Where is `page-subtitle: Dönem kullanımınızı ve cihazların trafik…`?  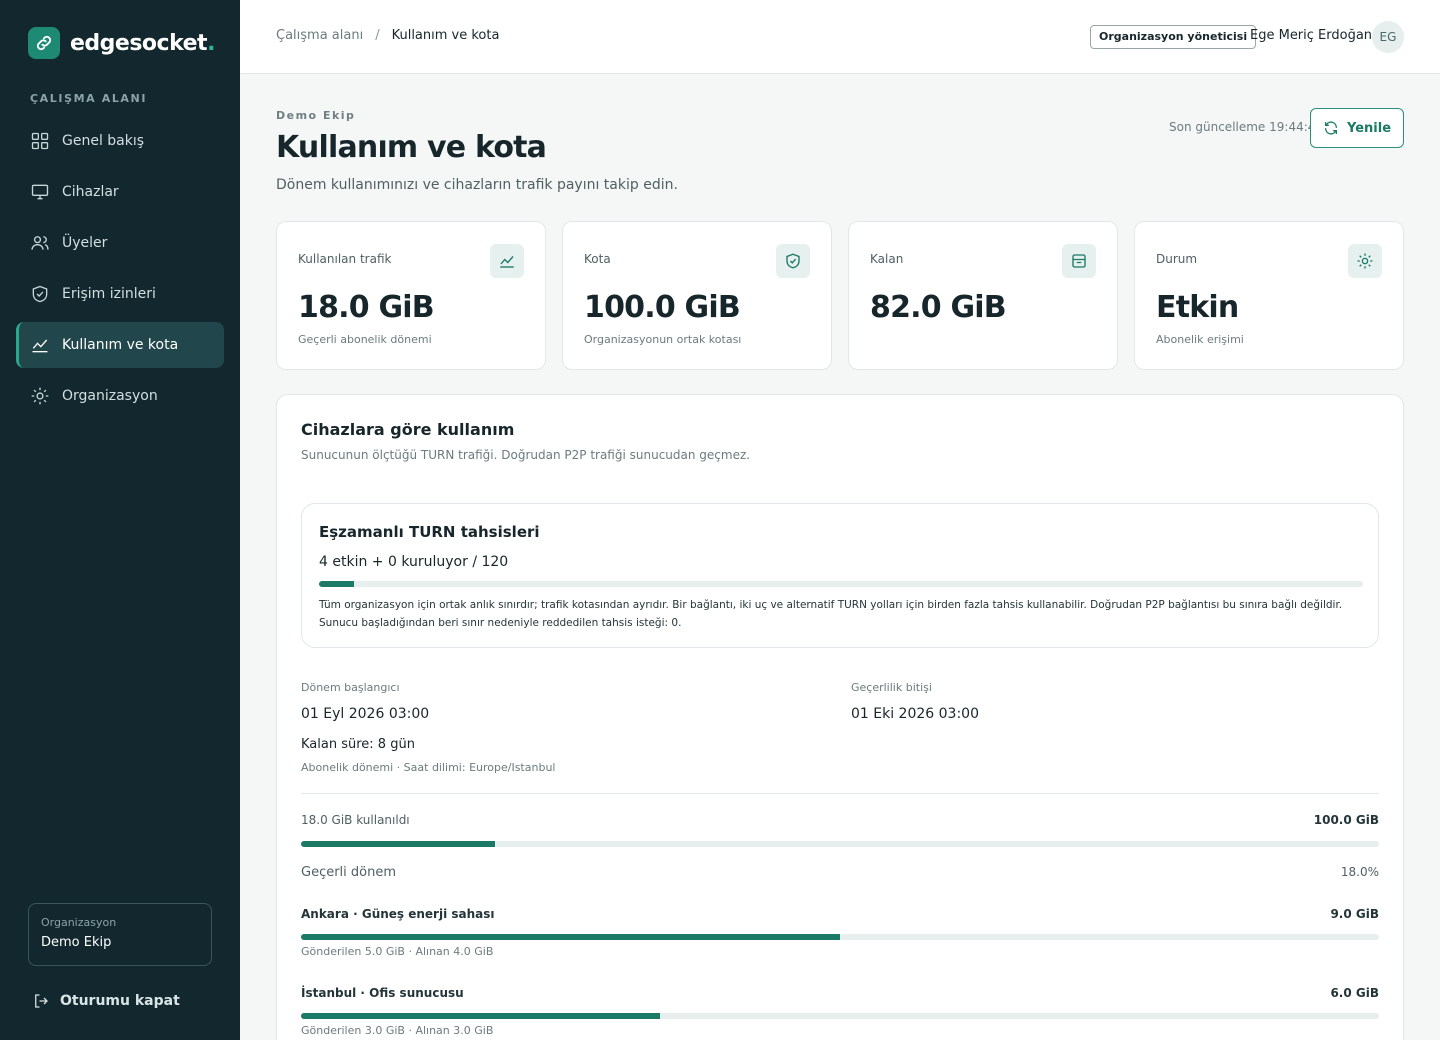 page-subtitle: Dönem kullanımınızı ve cihazların trafik… is located at coordinates (477, 185).